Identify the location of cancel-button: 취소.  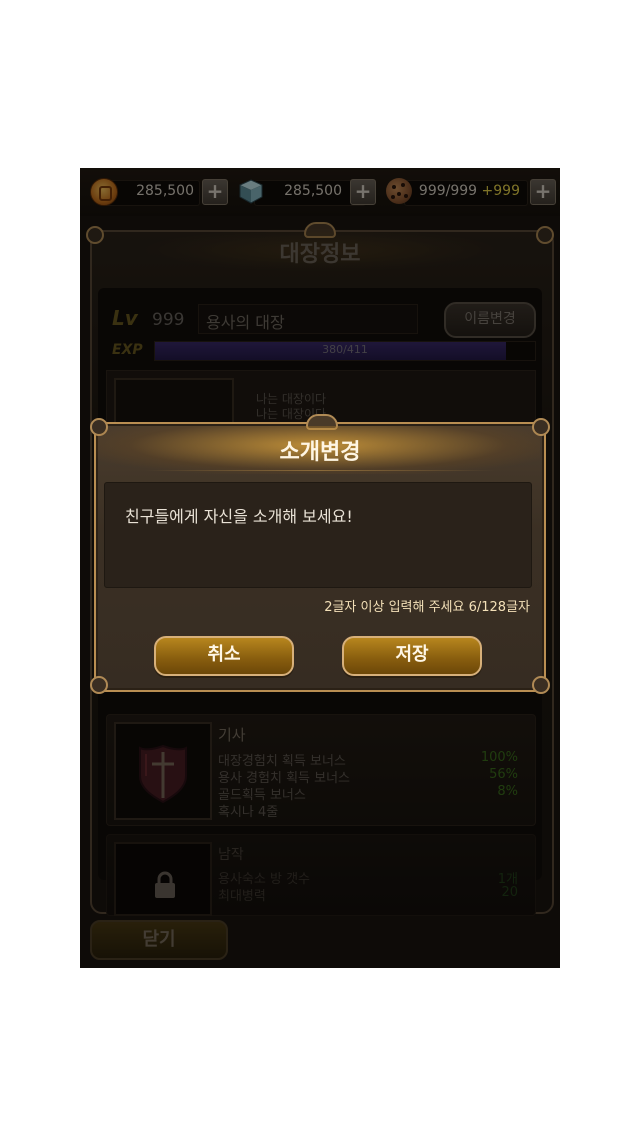
(224, 656).